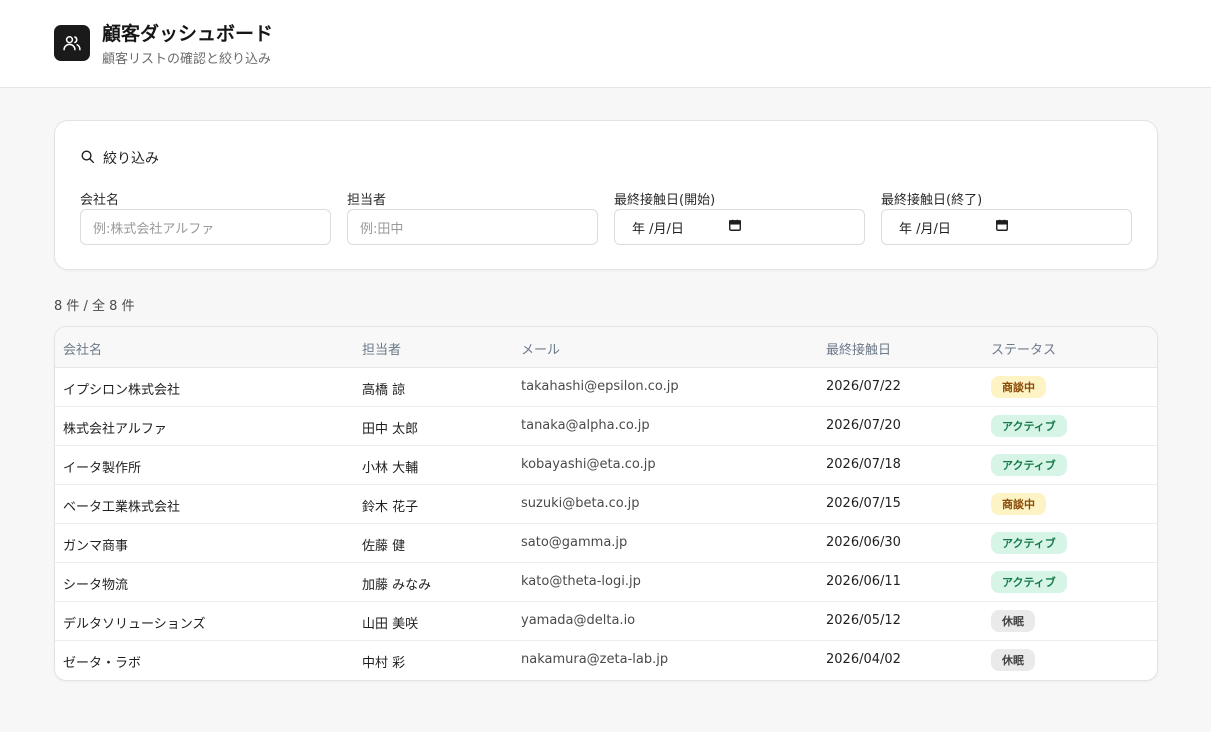 This screenshot has height=732, width=1211. What do you see at coordinates (863, 581) in the screenshot?
I see `cell-last-contact: 2026/06/11` at bounding box center [863, 581].